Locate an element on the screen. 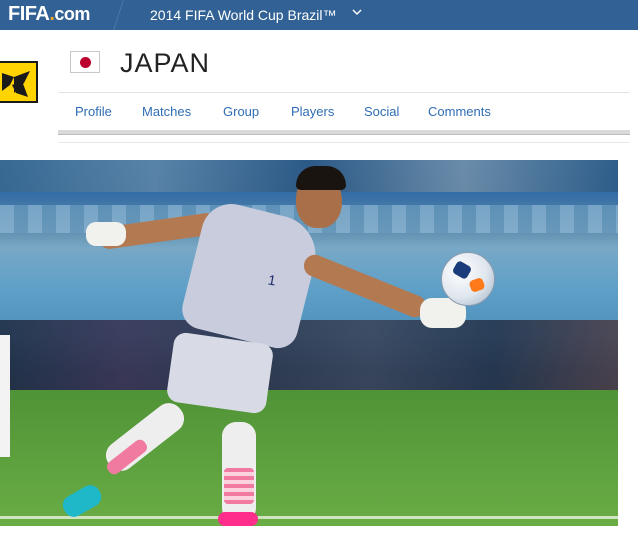 Image resolution: width=638 pixels, height=540 pixels. slider-edge is located at coordinates (5, 396).